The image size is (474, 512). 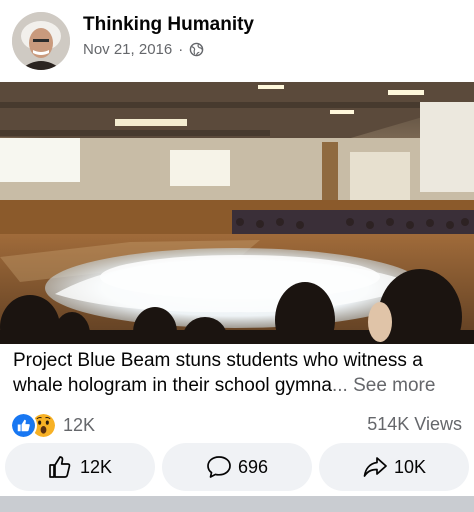 I want to click on comment-count: 696, so click(x=253, y=466).